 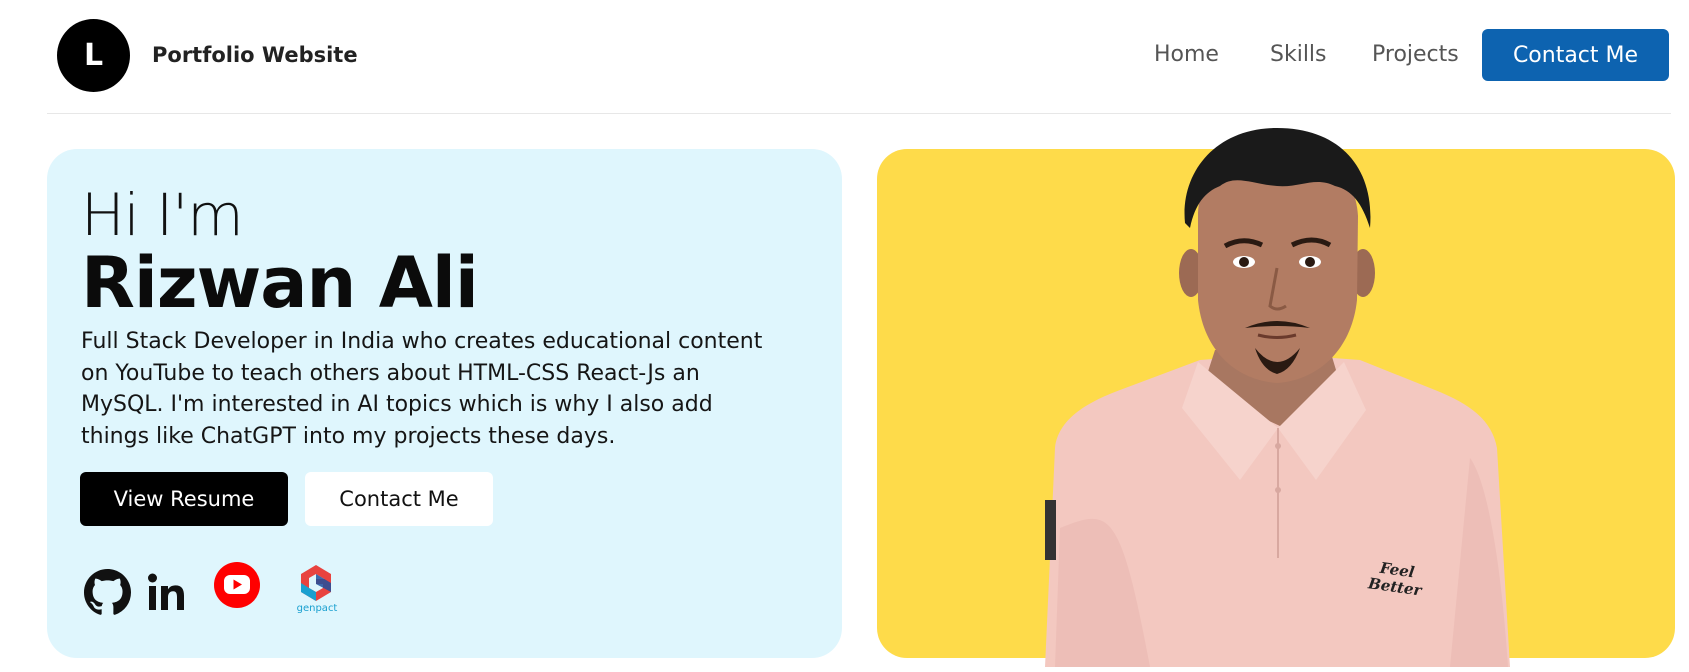 What do you see at coordinates (162, 215) in the screenshot?
I see `hero-greeting: Hi I'm` at bounding box center [162, 215].